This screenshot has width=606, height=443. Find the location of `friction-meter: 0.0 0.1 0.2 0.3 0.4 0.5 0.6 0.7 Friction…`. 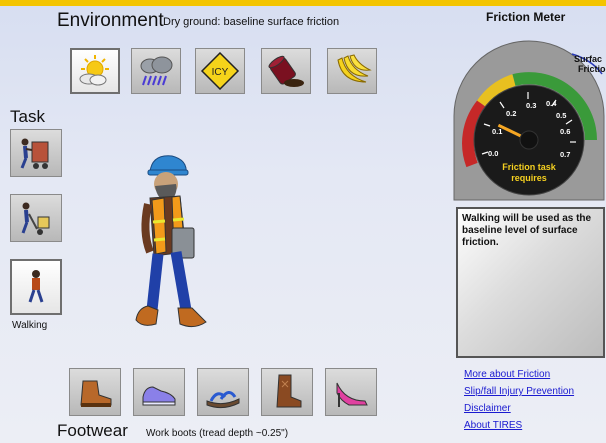

friction-meter: 0.0 0.1 0.2 0.3 0.4 0.5 0.6 0.7 Friction… is located at coordinates (529, 120).